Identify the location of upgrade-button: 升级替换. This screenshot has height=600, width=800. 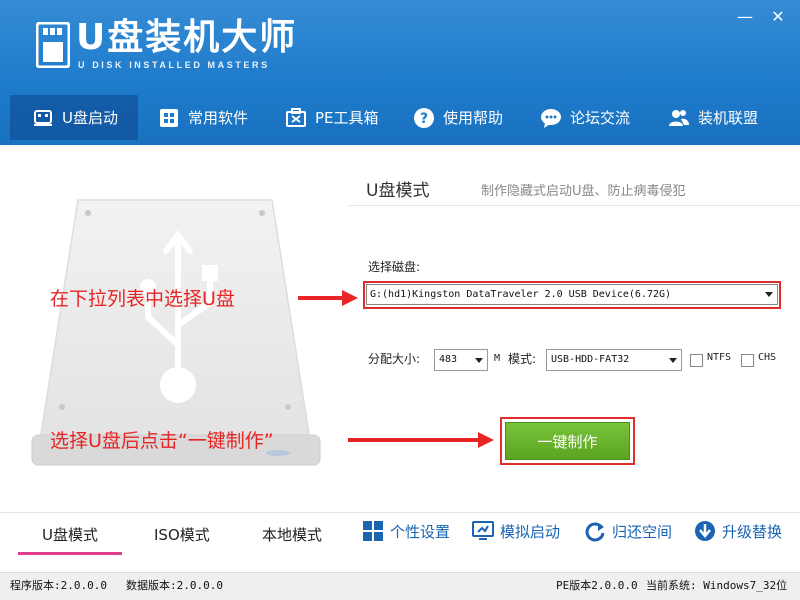
(738, 531).